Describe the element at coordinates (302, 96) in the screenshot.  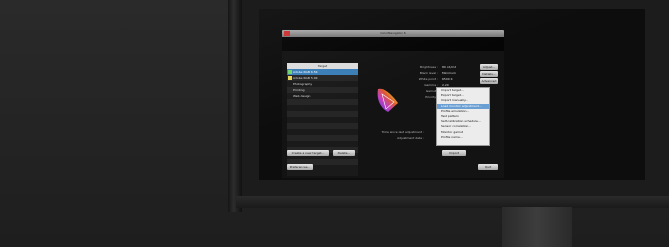
I see `target-list-item-label: Web design` at that location.